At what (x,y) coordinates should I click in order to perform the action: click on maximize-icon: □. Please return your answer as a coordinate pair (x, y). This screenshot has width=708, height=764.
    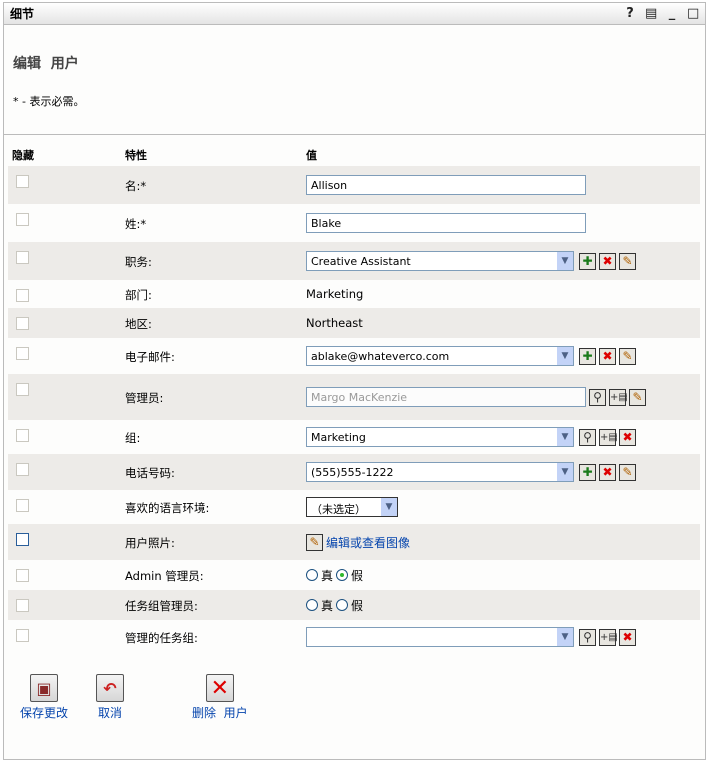
    Looking at the image, I should click on (693, 13).